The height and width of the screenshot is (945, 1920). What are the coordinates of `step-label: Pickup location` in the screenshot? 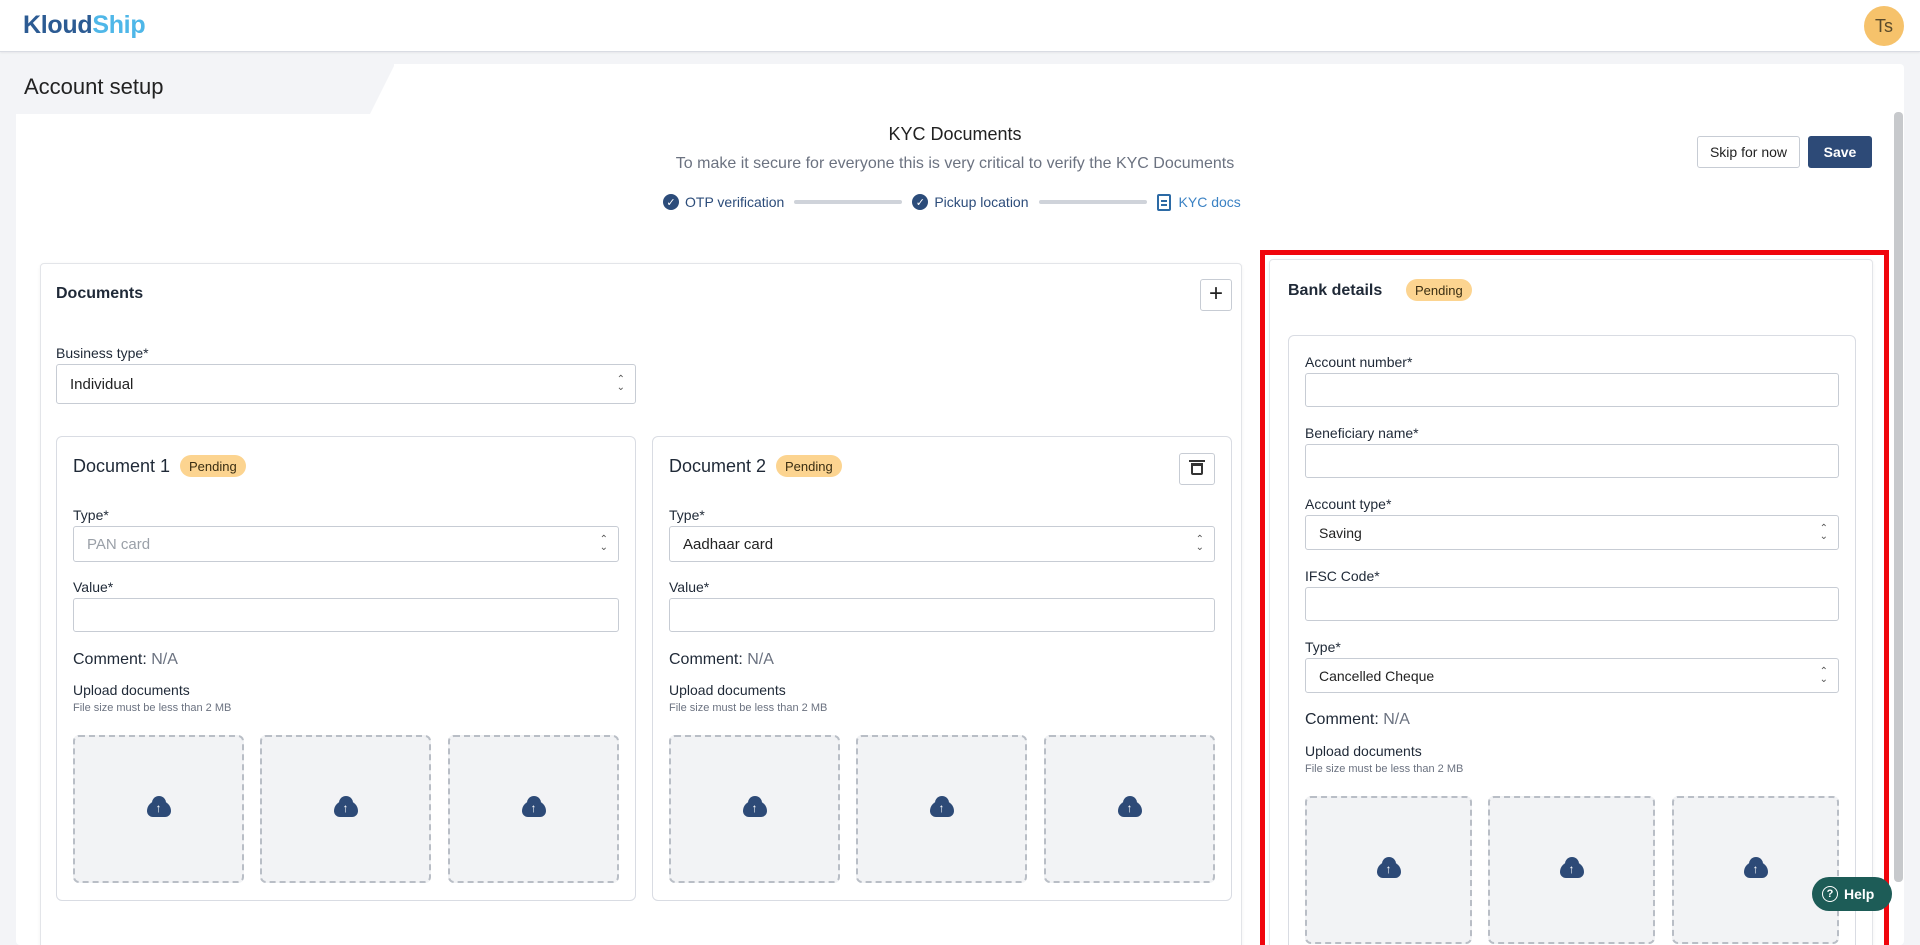 It's located at (981, 202).